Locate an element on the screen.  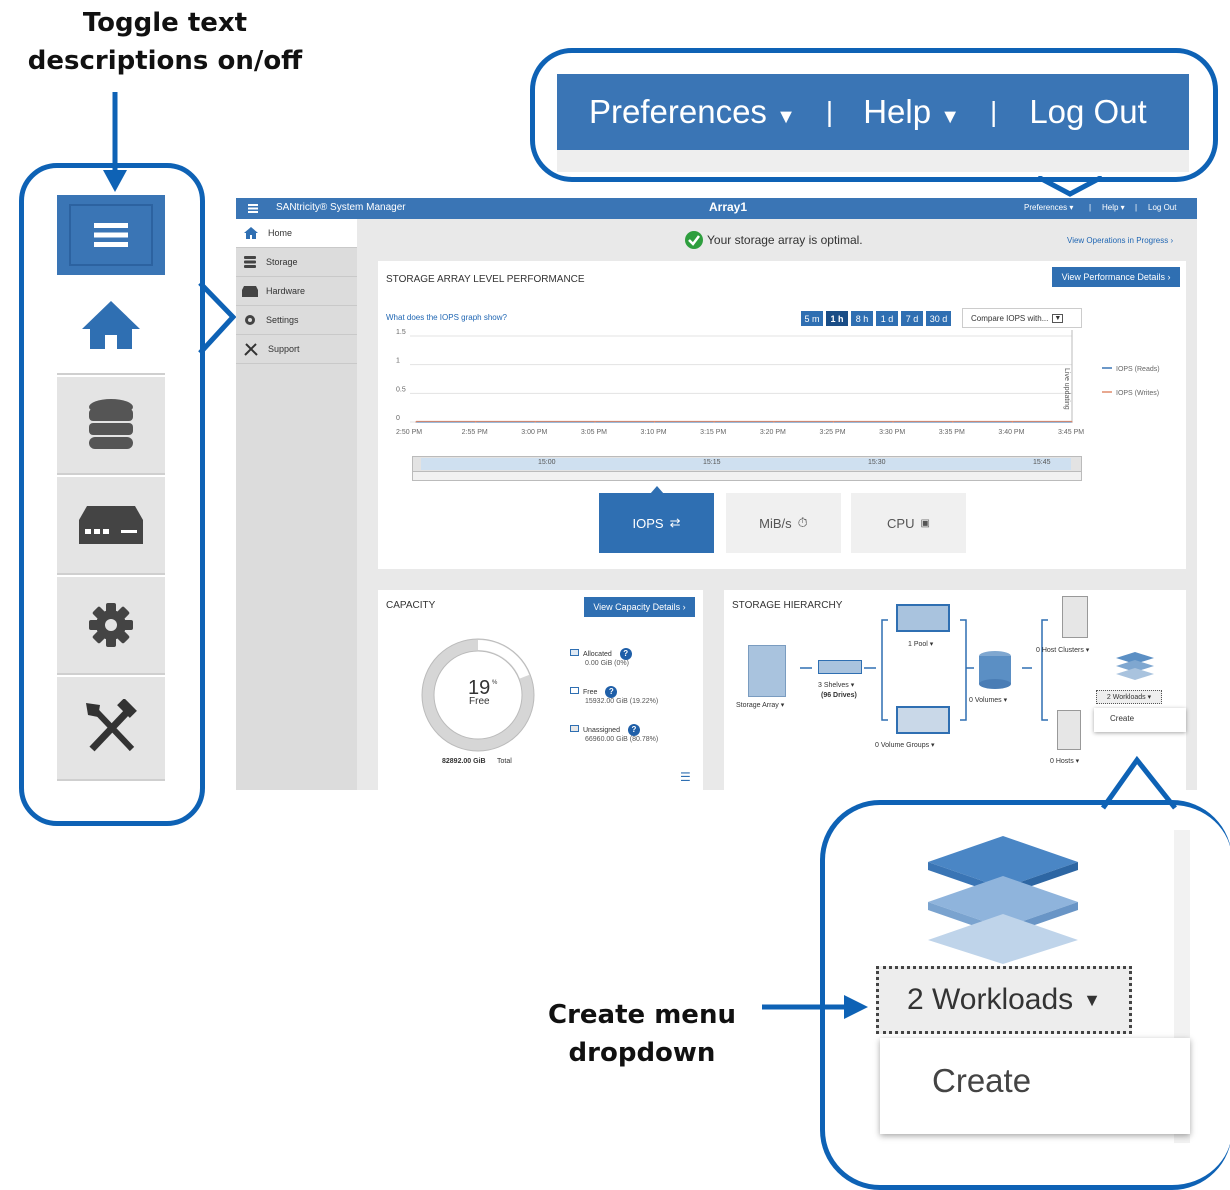
iops-help-link: What does the IOPS graph show? is located at coordinates (446, 317).